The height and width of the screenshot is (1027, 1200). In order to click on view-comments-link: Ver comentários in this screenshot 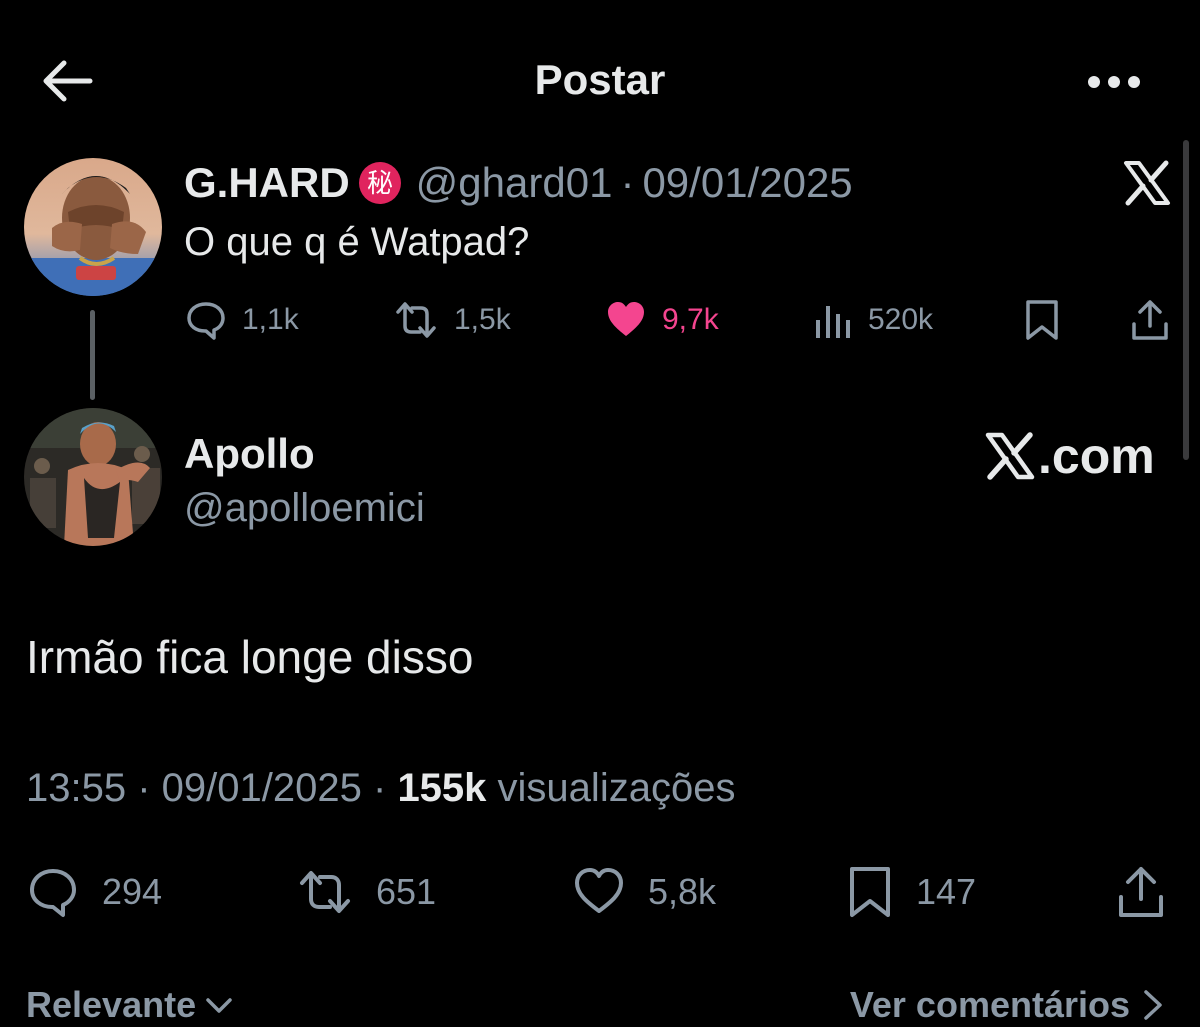, I will do `click(1008, 1005)`.